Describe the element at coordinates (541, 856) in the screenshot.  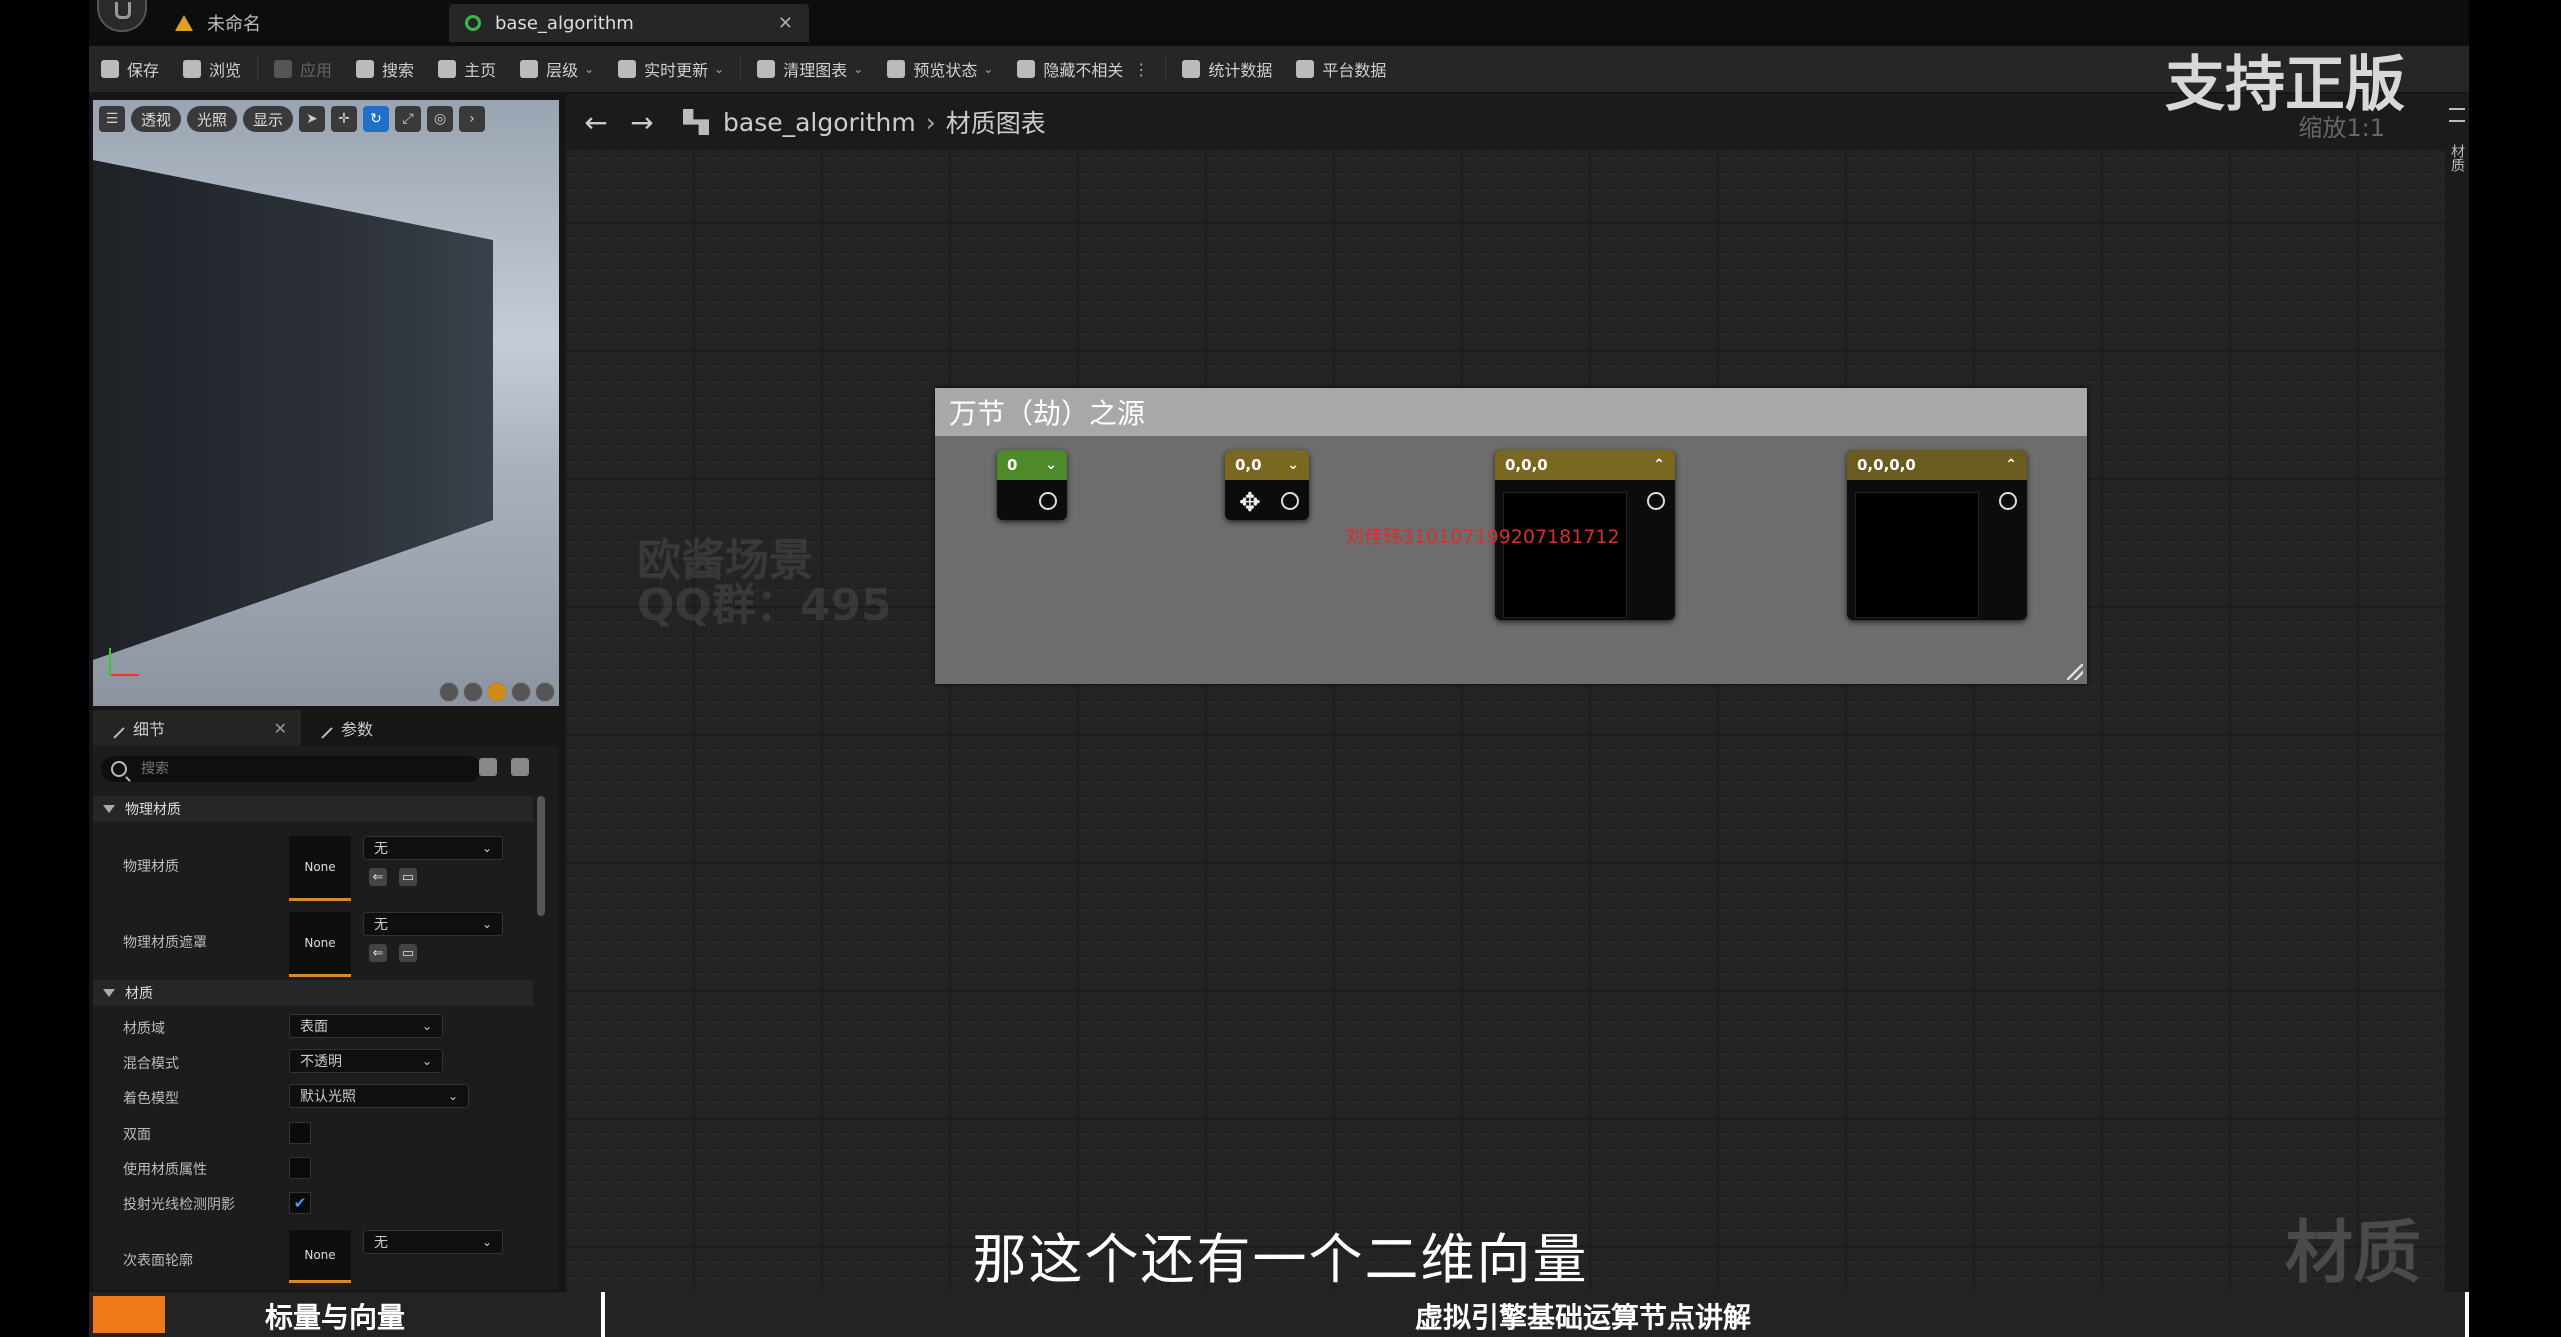
I see `details-scrollbar` at that location.